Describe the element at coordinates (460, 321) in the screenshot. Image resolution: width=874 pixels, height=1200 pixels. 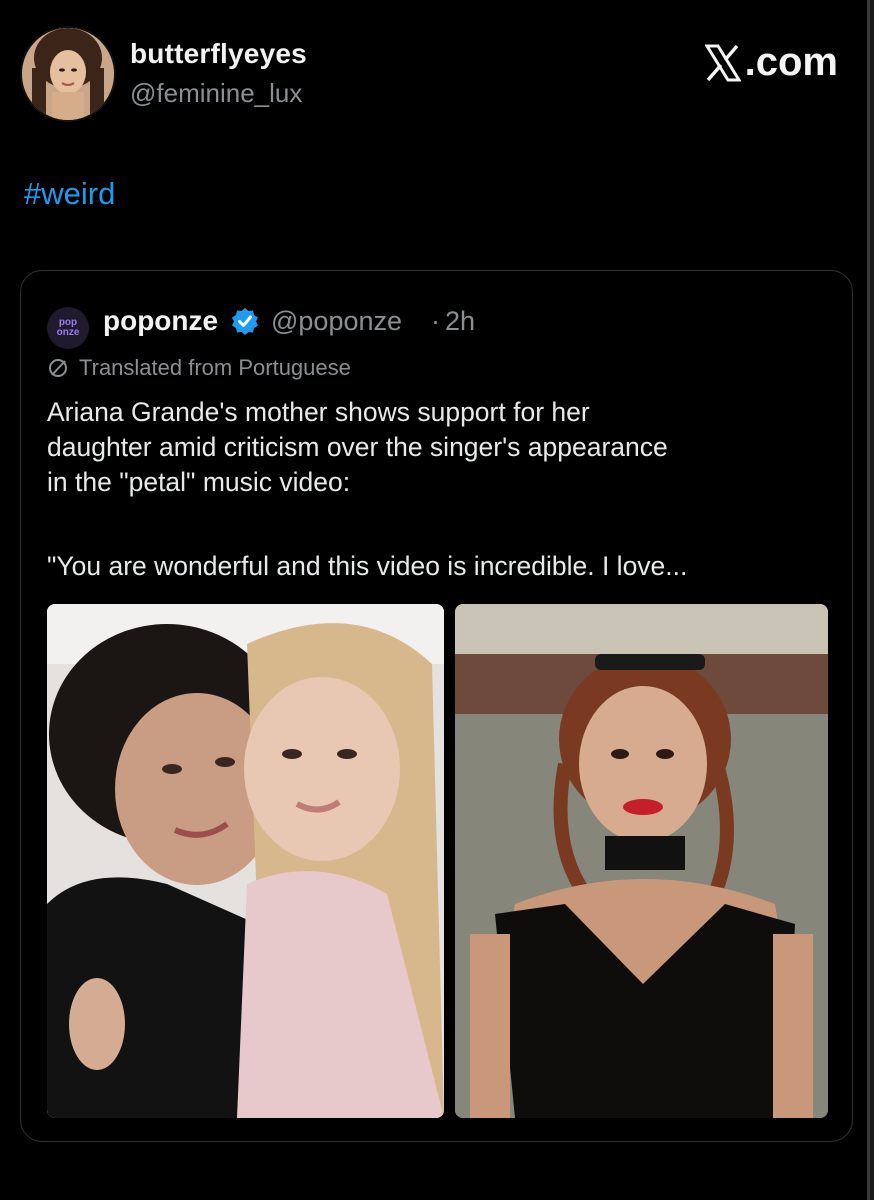
I see `quoted-timestamp: 2h` at that location.